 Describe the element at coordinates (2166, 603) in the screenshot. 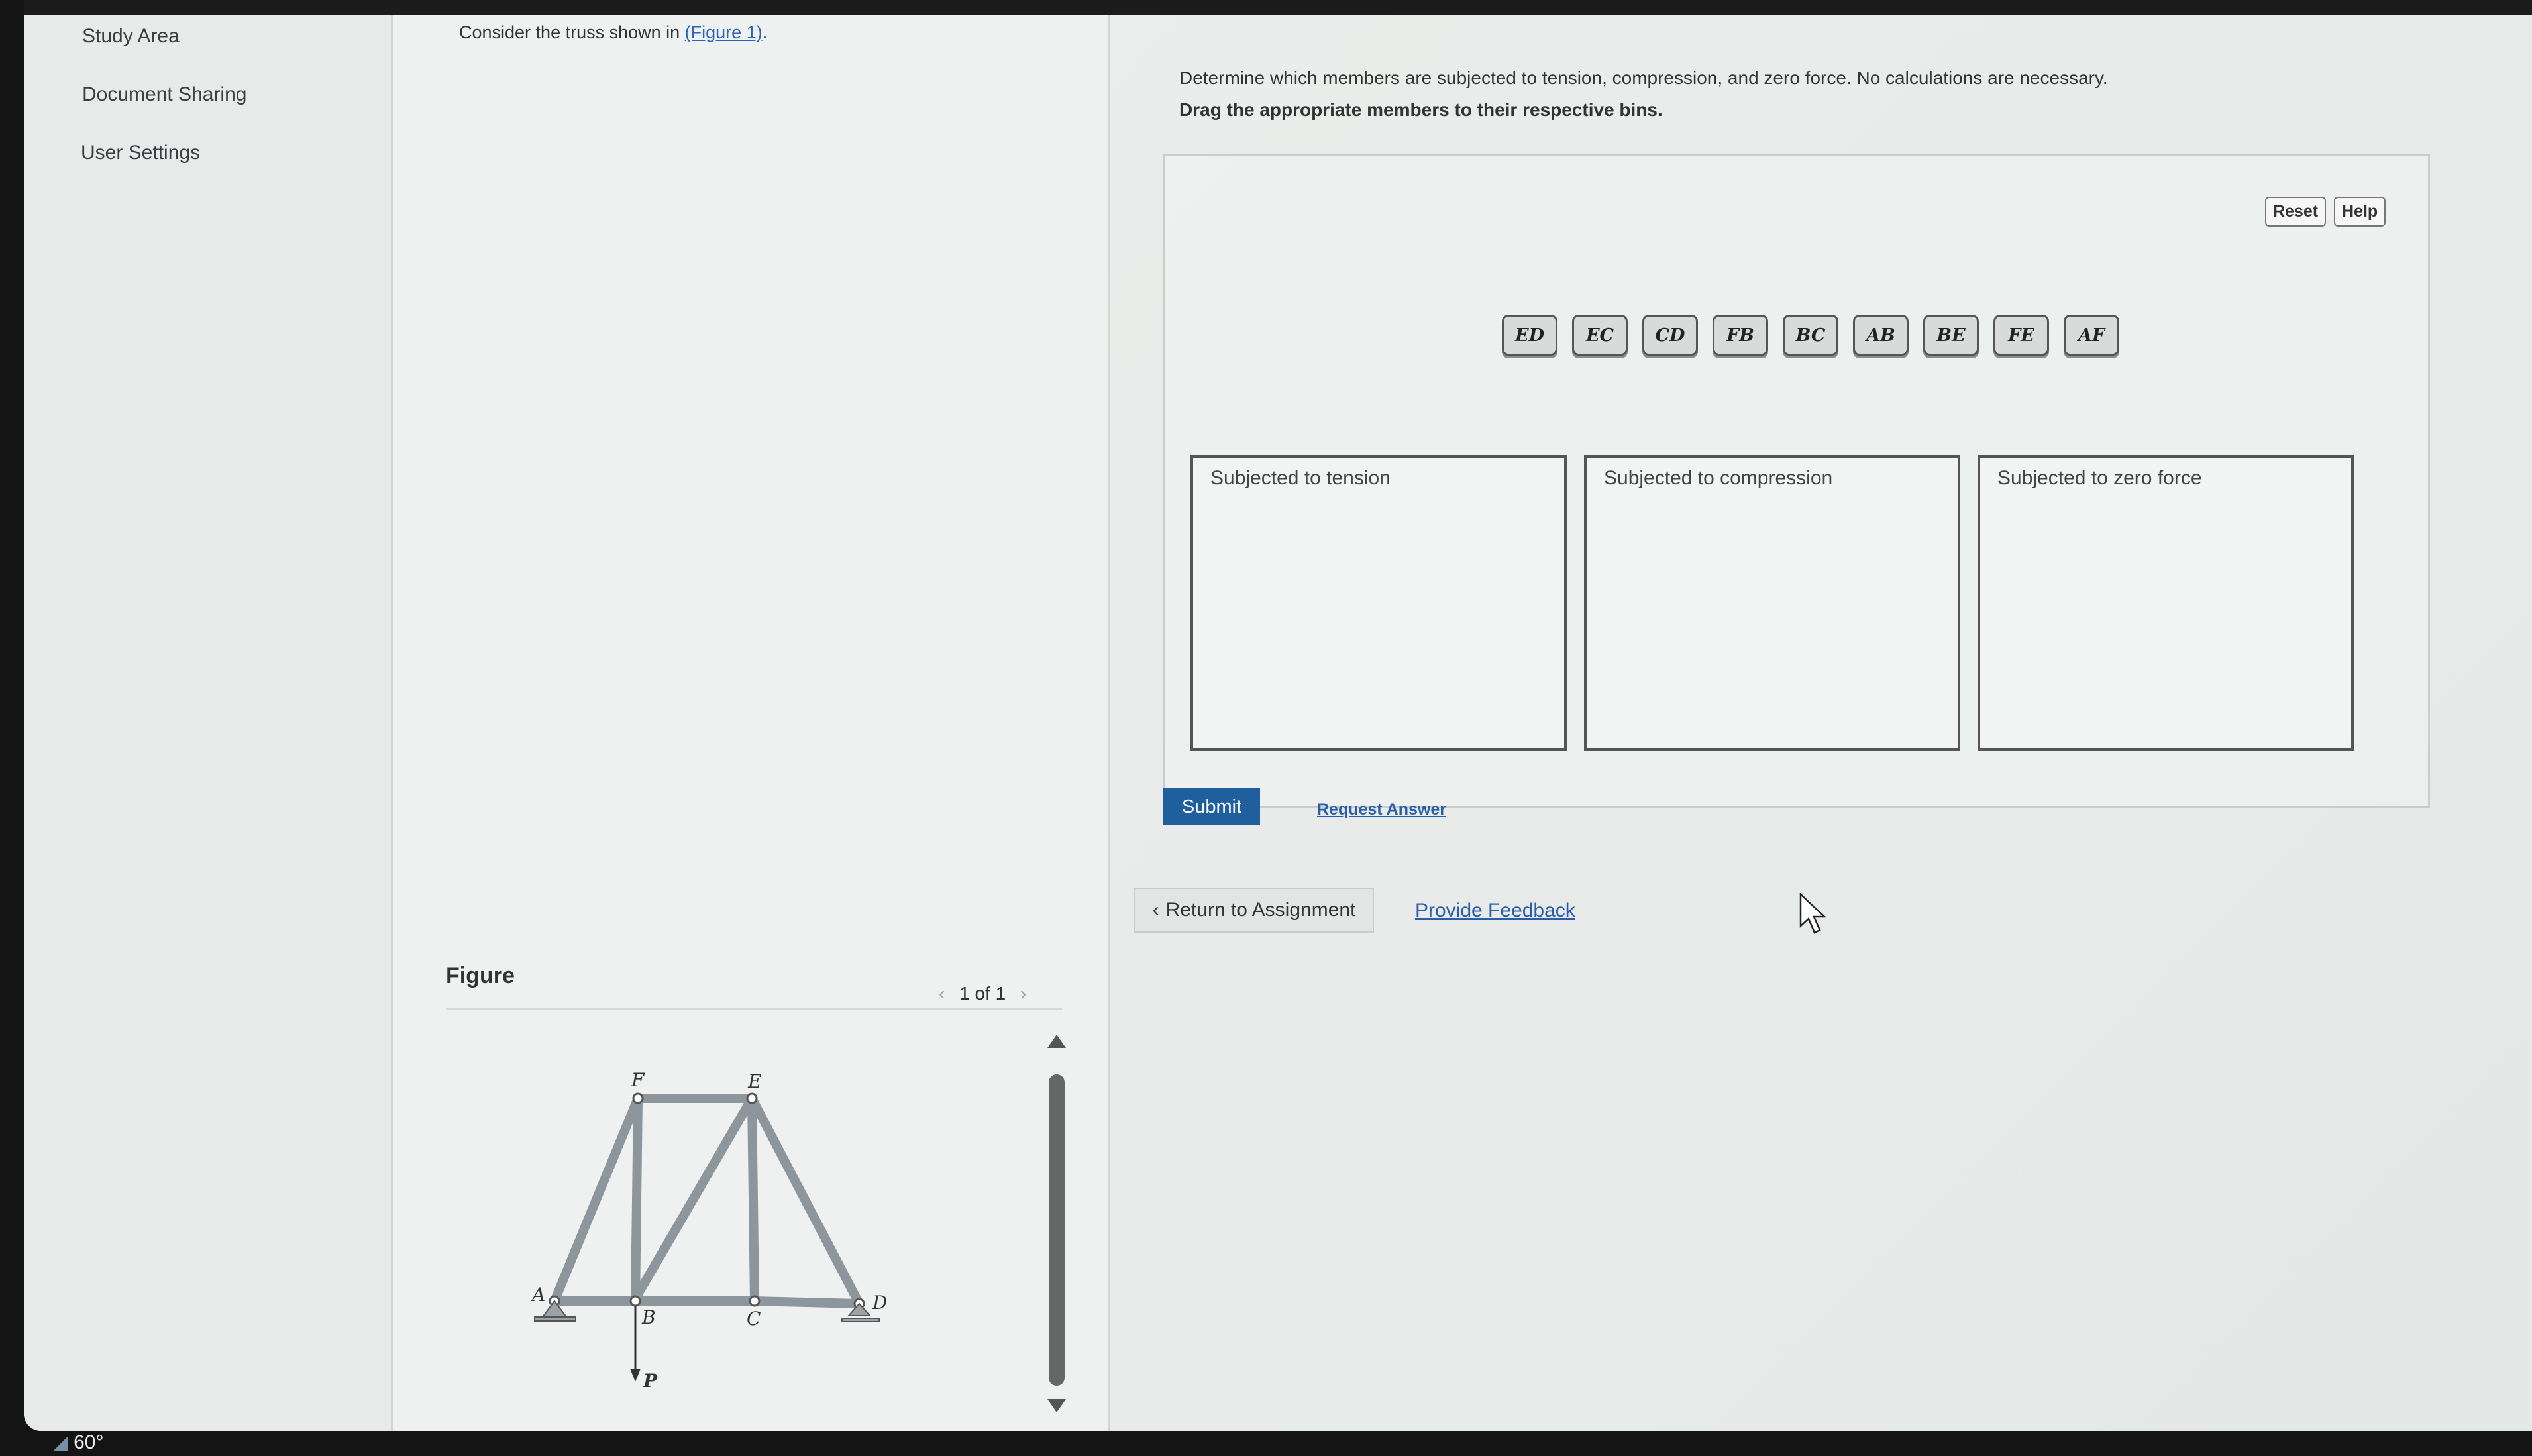

I see `bin-zero-force: Subjected to zero force` at that location.